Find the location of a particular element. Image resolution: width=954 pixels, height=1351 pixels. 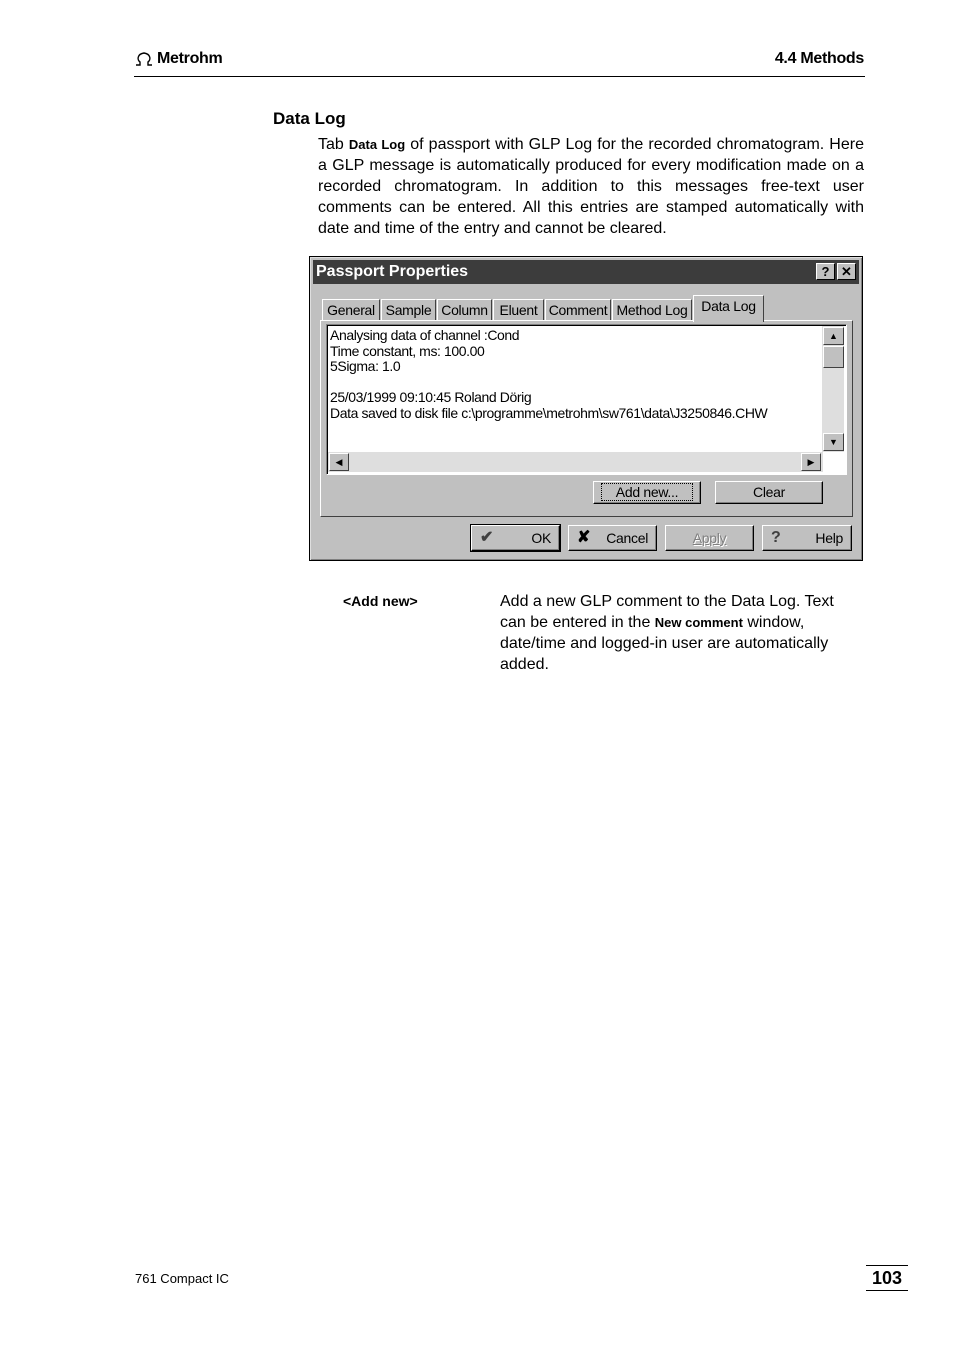

tab-eluent: Eluent is located at coordinates (518, 310).